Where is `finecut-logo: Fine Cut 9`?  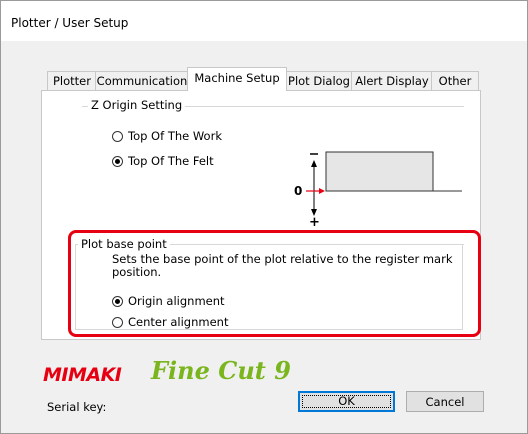
finecut-logo: Fine Cut 9 is located at coordinates (221, 370).